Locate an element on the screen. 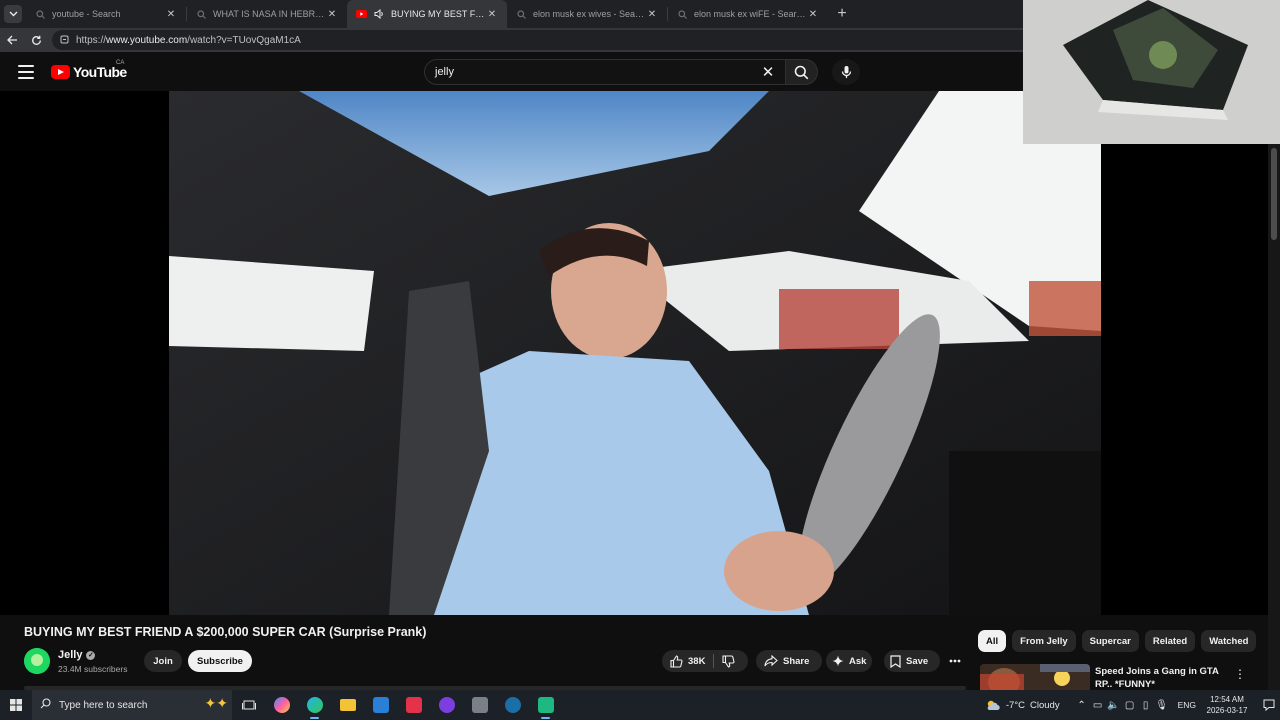  notification-icon is located at coordinates (1269, 705).